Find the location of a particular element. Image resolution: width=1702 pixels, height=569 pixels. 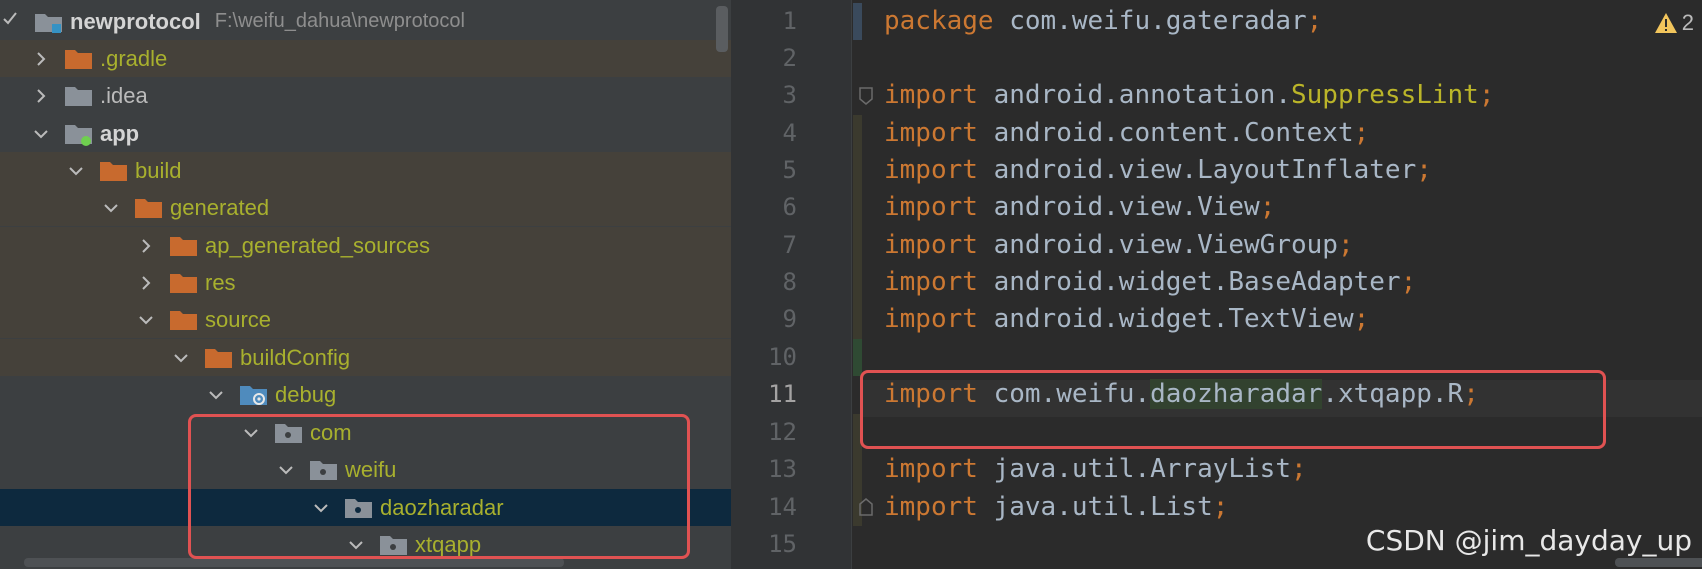

tree-row-res: res is located at coordinates (365, 282).